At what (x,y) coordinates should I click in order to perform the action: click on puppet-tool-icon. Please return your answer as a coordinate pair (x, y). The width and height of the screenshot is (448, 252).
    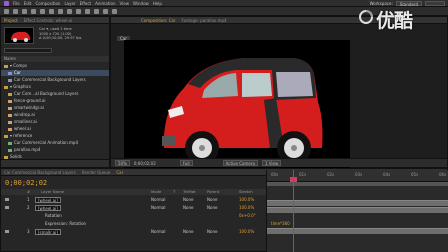
    Looking at the image, I should click on (114, 11).